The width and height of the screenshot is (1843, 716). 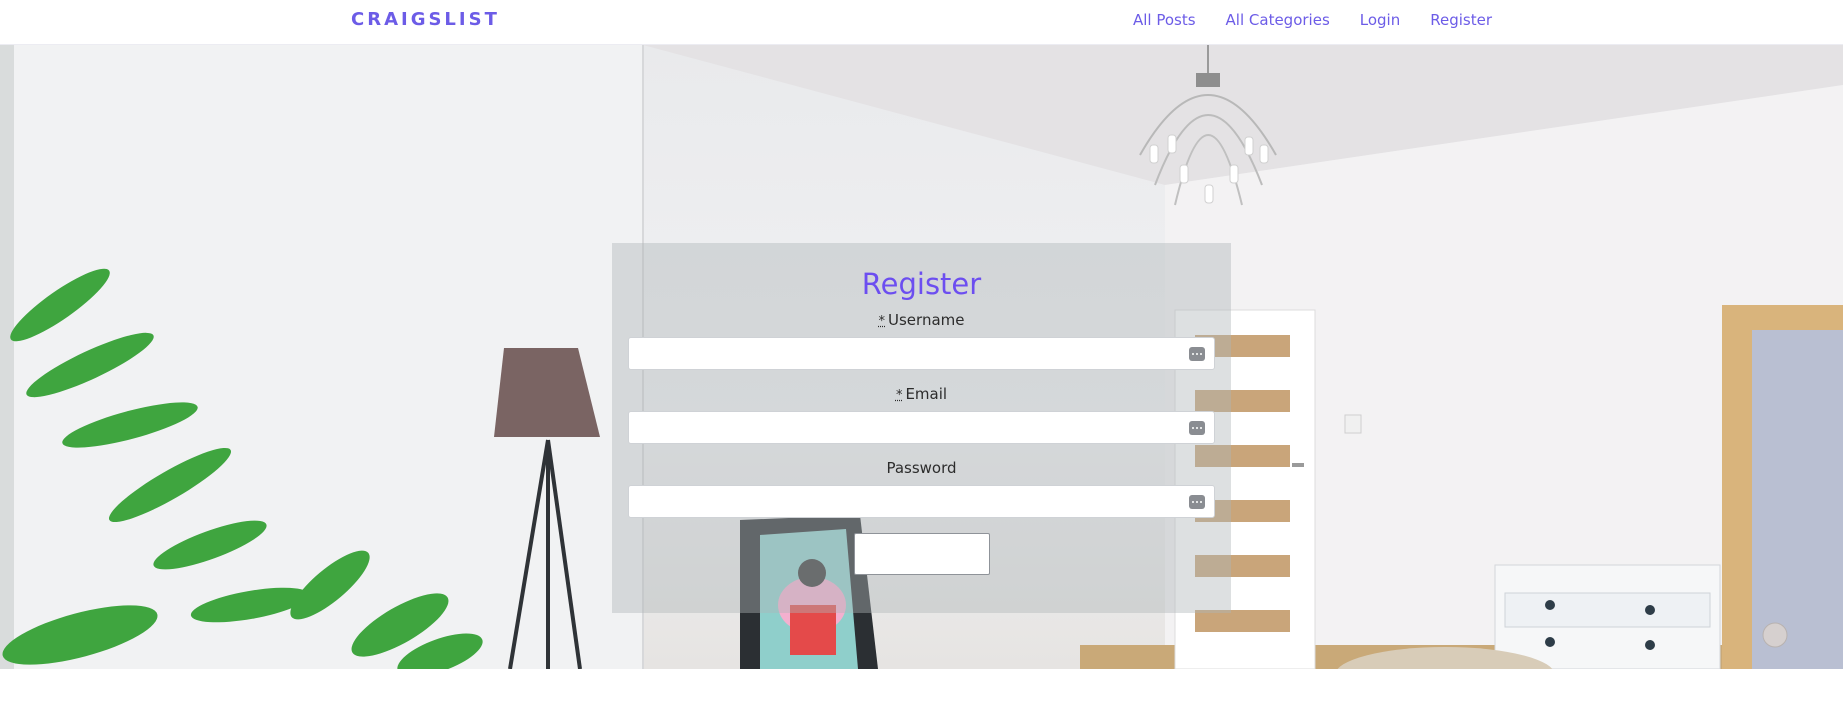 I want to click on username-label: * Username, so click(x=921, y=320).